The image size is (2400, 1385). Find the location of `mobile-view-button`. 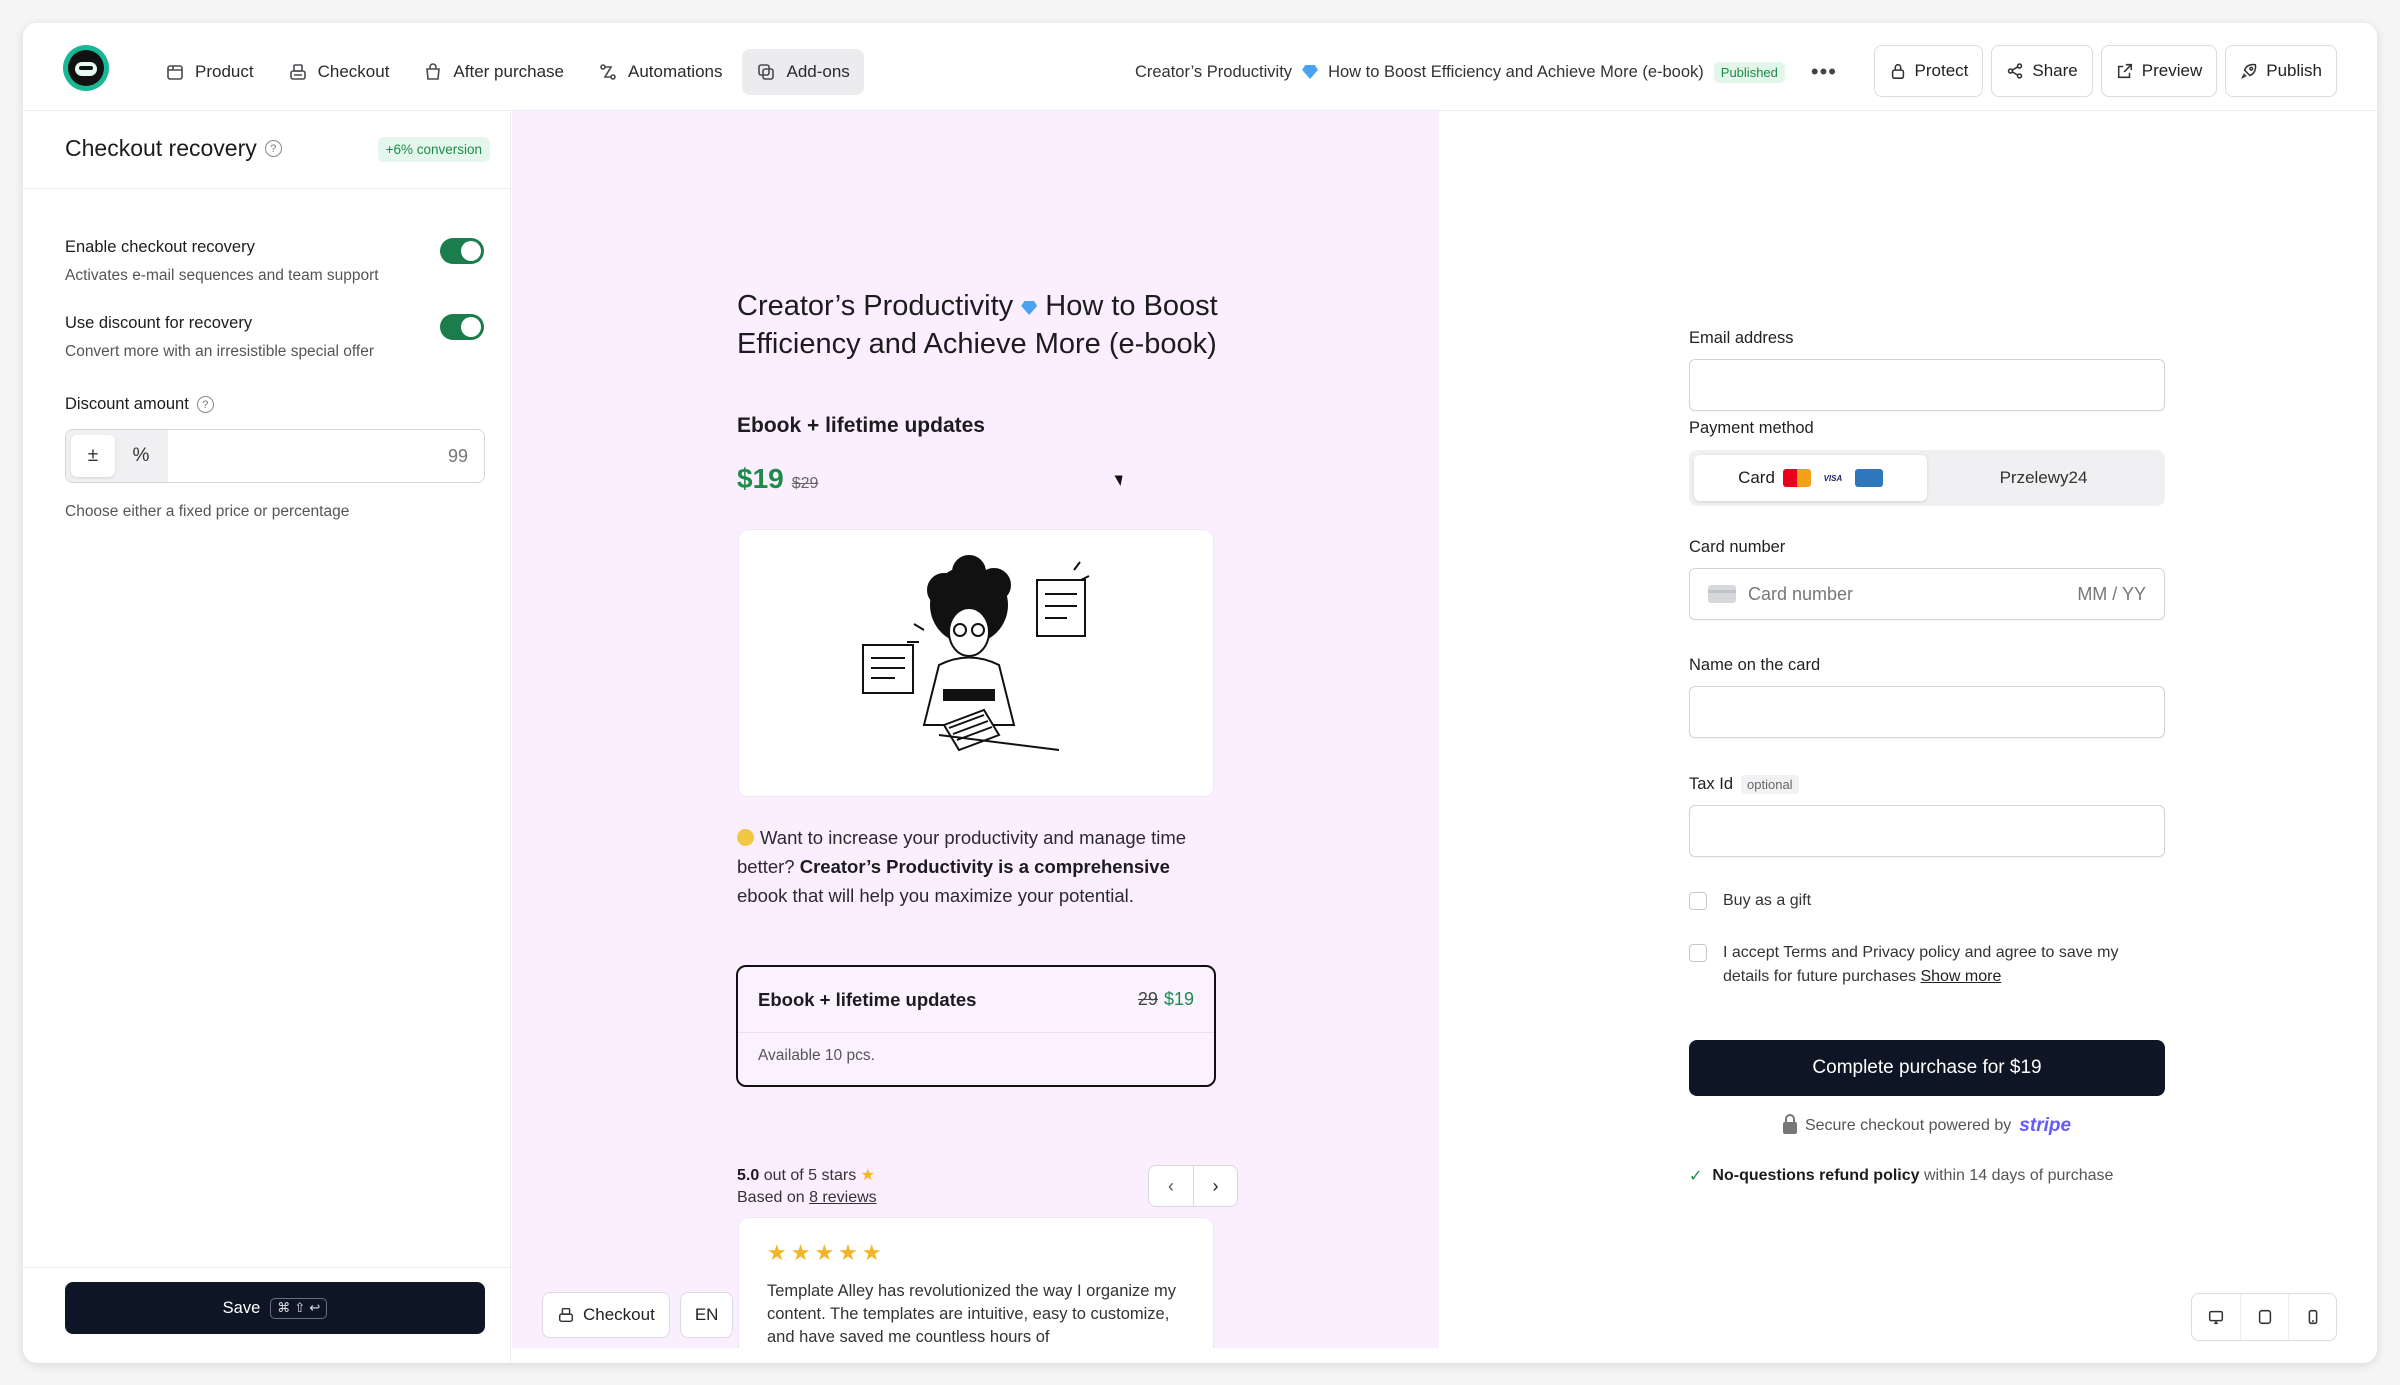

mobile-view-button is located at coordinates (2312, 1317).